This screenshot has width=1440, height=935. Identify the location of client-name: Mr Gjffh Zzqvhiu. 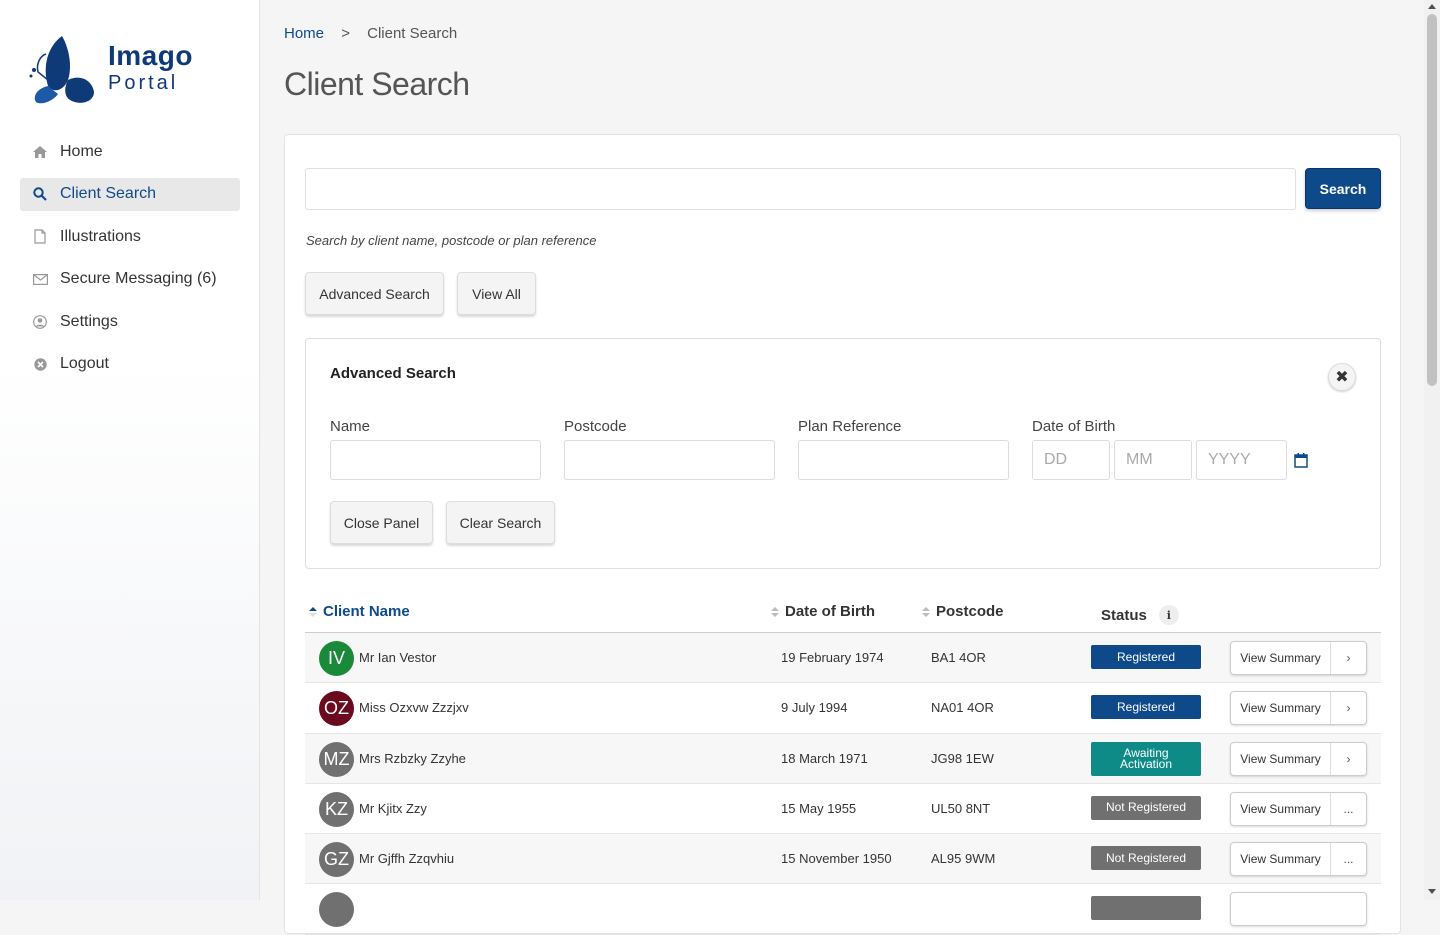
(406, 858).